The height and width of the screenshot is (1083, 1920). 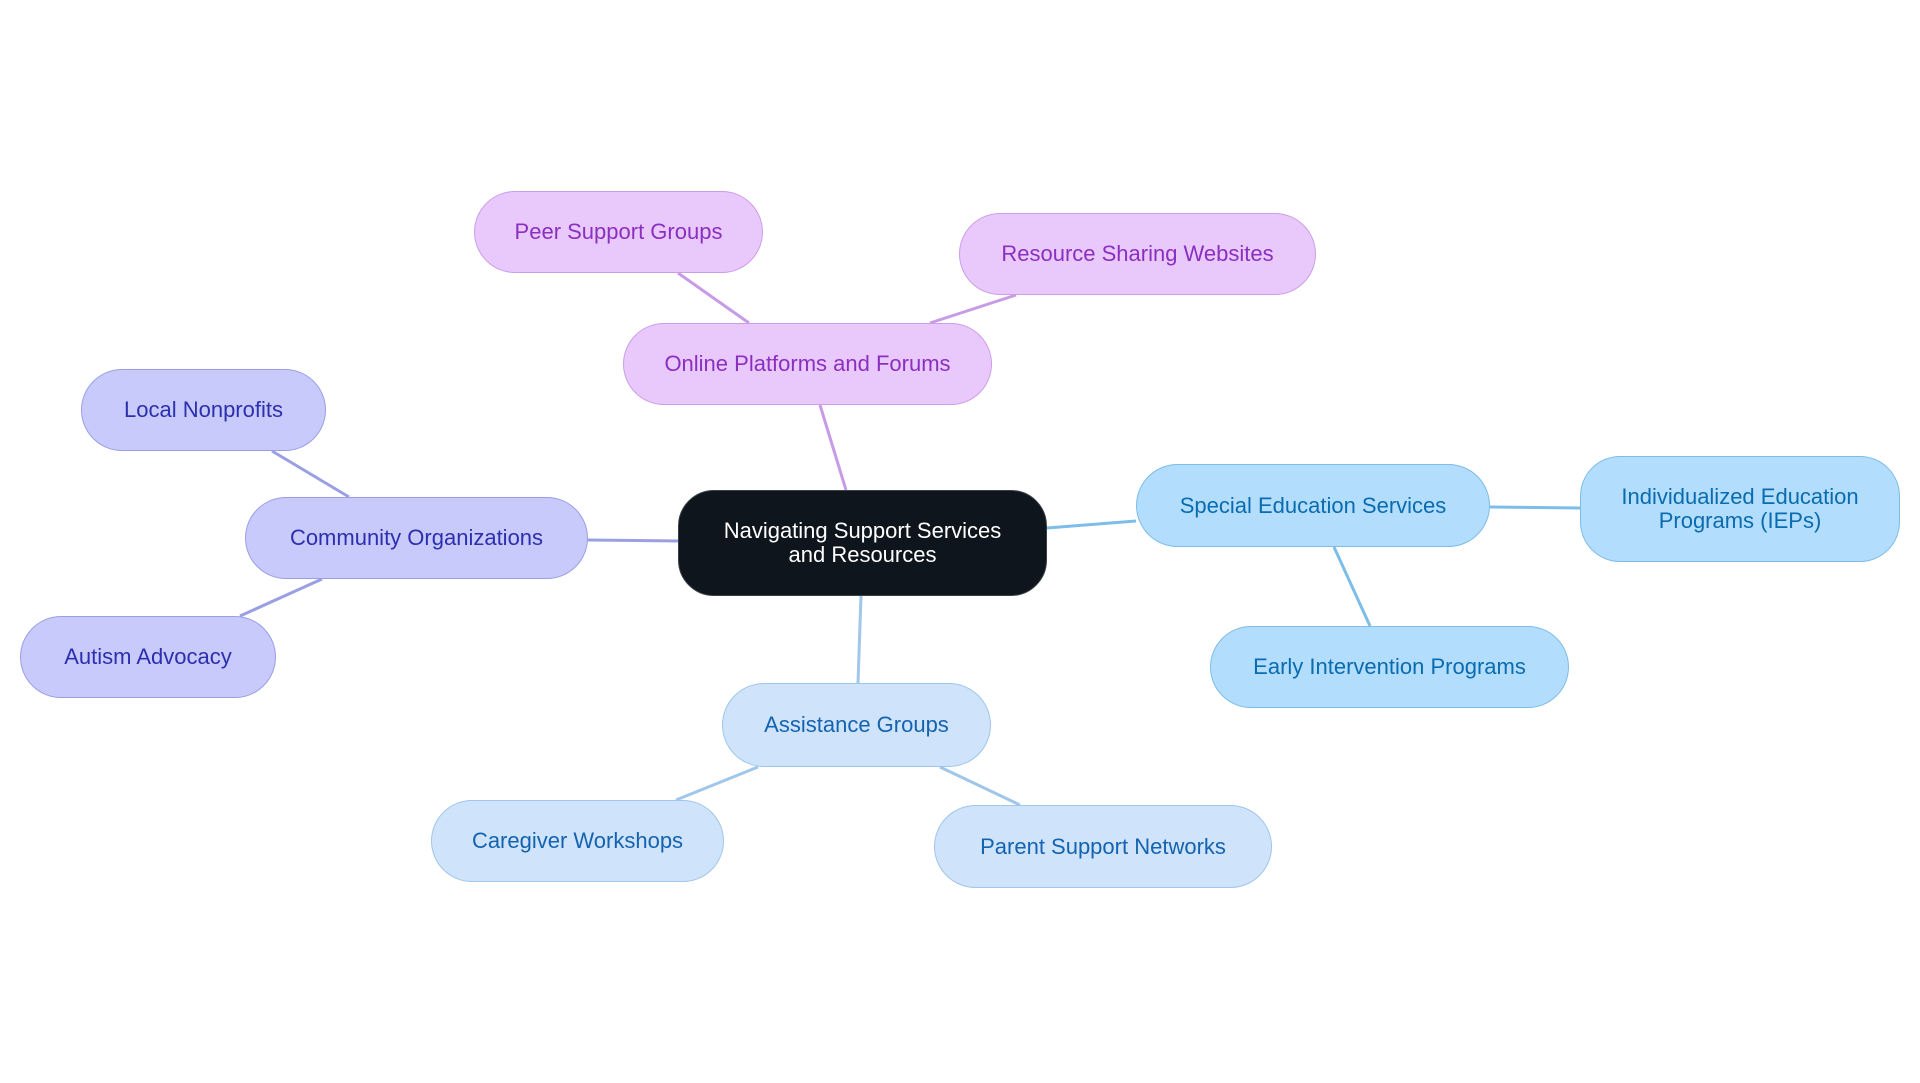 What do you see at coordinates (833, 447) in the screenshot?
I see `edge-root-online` at bounding box center [833, 447].